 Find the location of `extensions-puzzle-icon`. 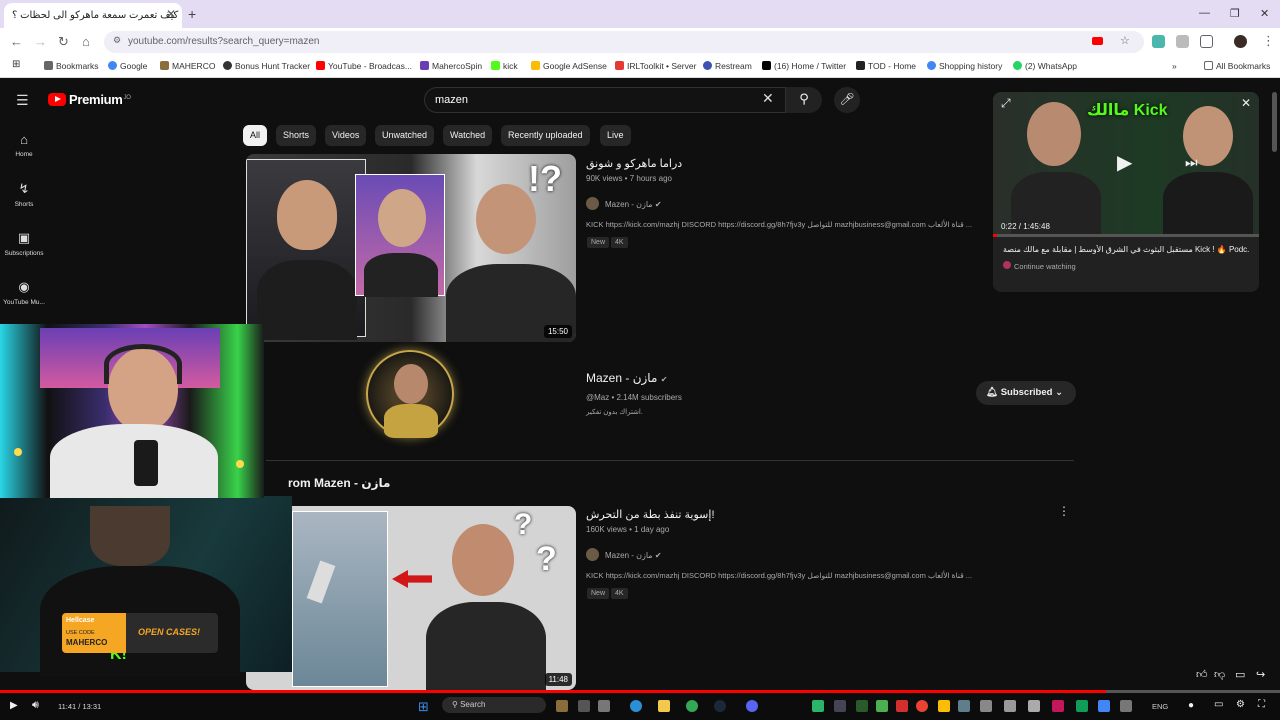

extensions-puzzle-icon is located at coordinates (1206, 41).